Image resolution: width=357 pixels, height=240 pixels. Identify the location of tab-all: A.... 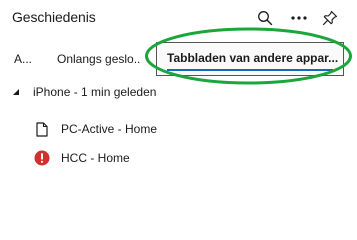
(27, 59).